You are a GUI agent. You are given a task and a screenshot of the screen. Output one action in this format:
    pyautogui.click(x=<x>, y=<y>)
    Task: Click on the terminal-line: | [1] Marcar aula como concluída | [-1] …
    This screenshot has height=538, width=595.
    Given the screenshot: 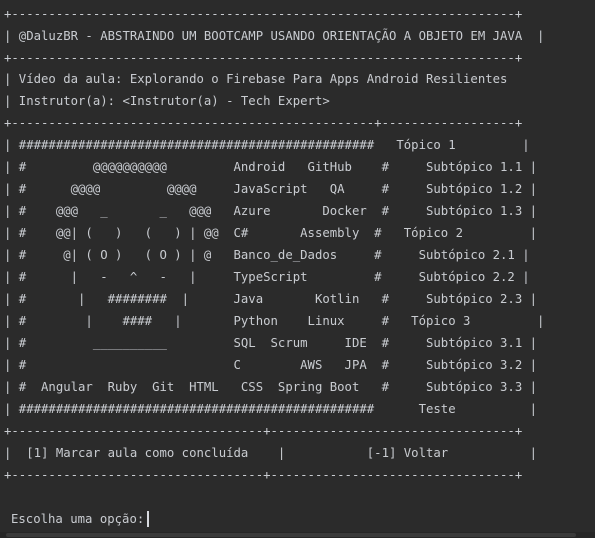 What is the action you would take?
    pyautogui.click(x=271, y=453)
    